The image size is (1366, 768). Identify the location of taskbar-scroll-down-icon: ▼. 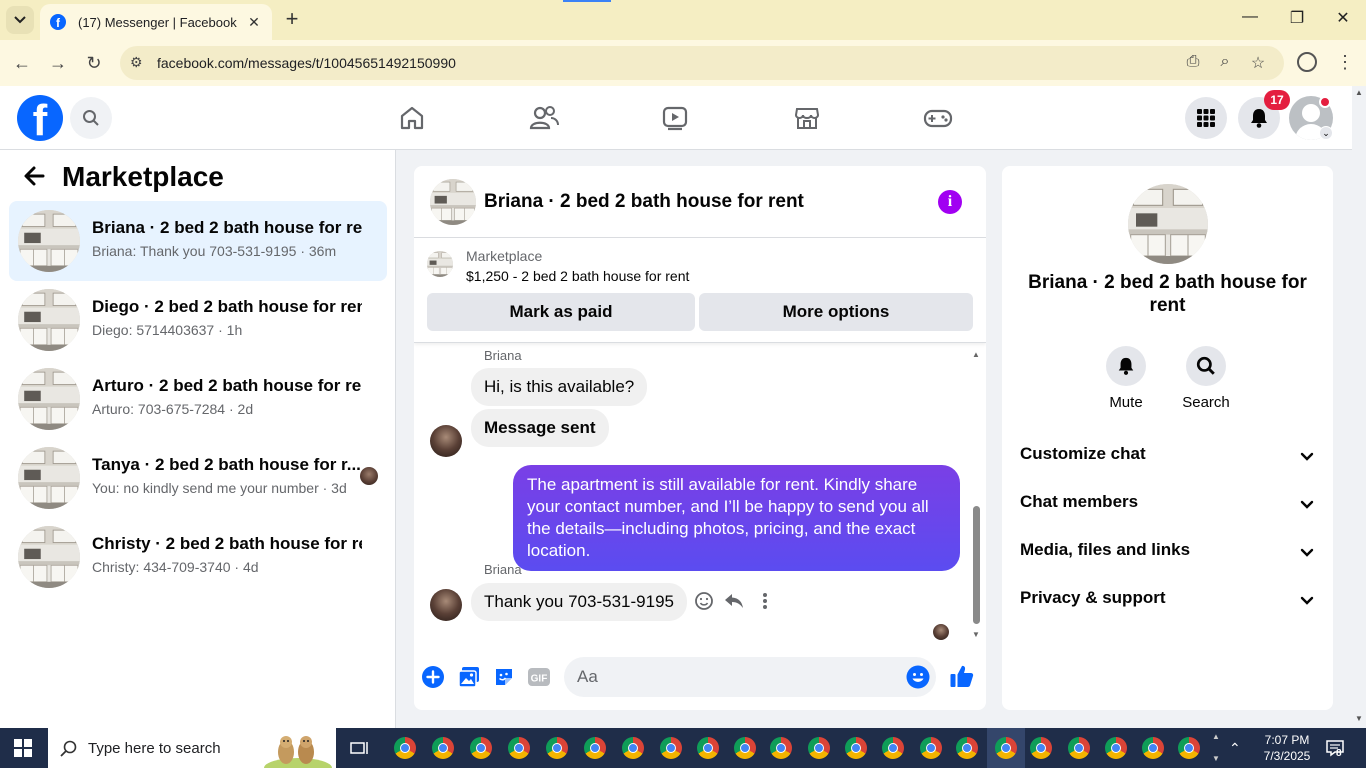
(1216, 758).